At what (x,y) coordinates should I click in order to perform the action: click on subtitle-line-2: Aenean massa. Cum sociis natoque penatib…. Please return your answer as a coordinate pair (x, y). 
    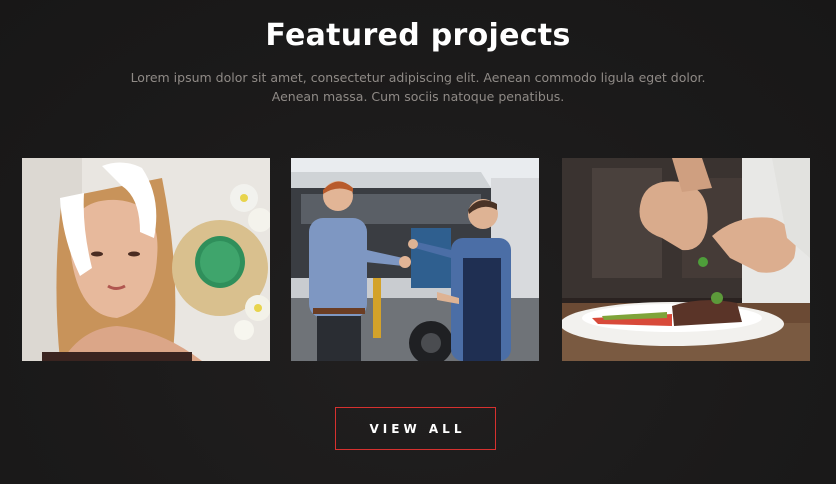
    Looking at the image, I should click on (418, 96).